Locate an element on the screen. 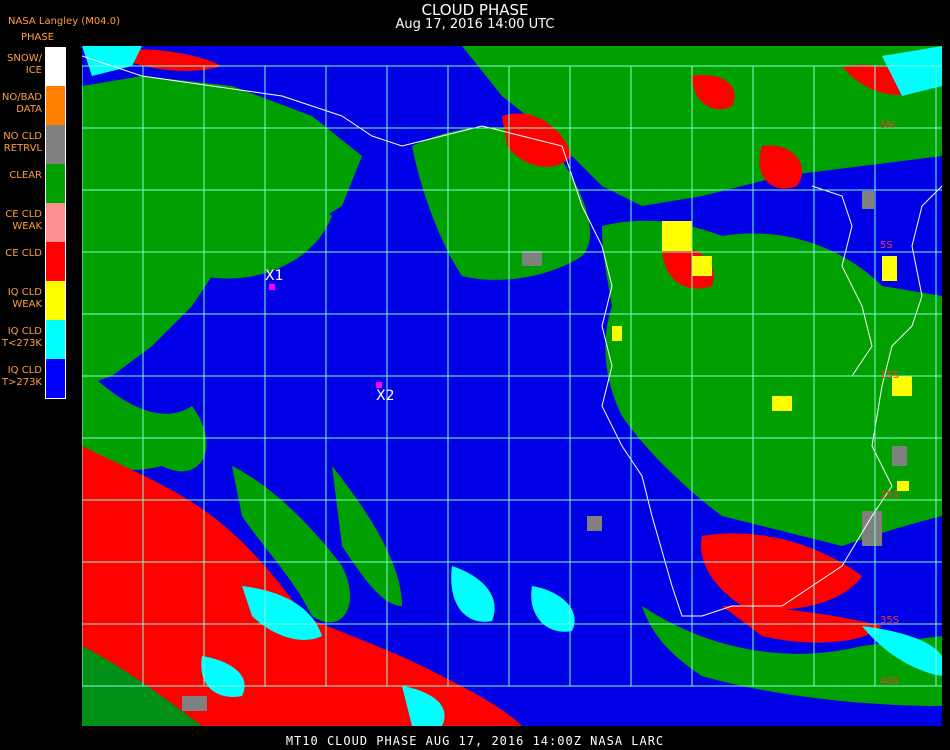  legend-label: IQ CLD WEAK is located at coordinates (24, 298).